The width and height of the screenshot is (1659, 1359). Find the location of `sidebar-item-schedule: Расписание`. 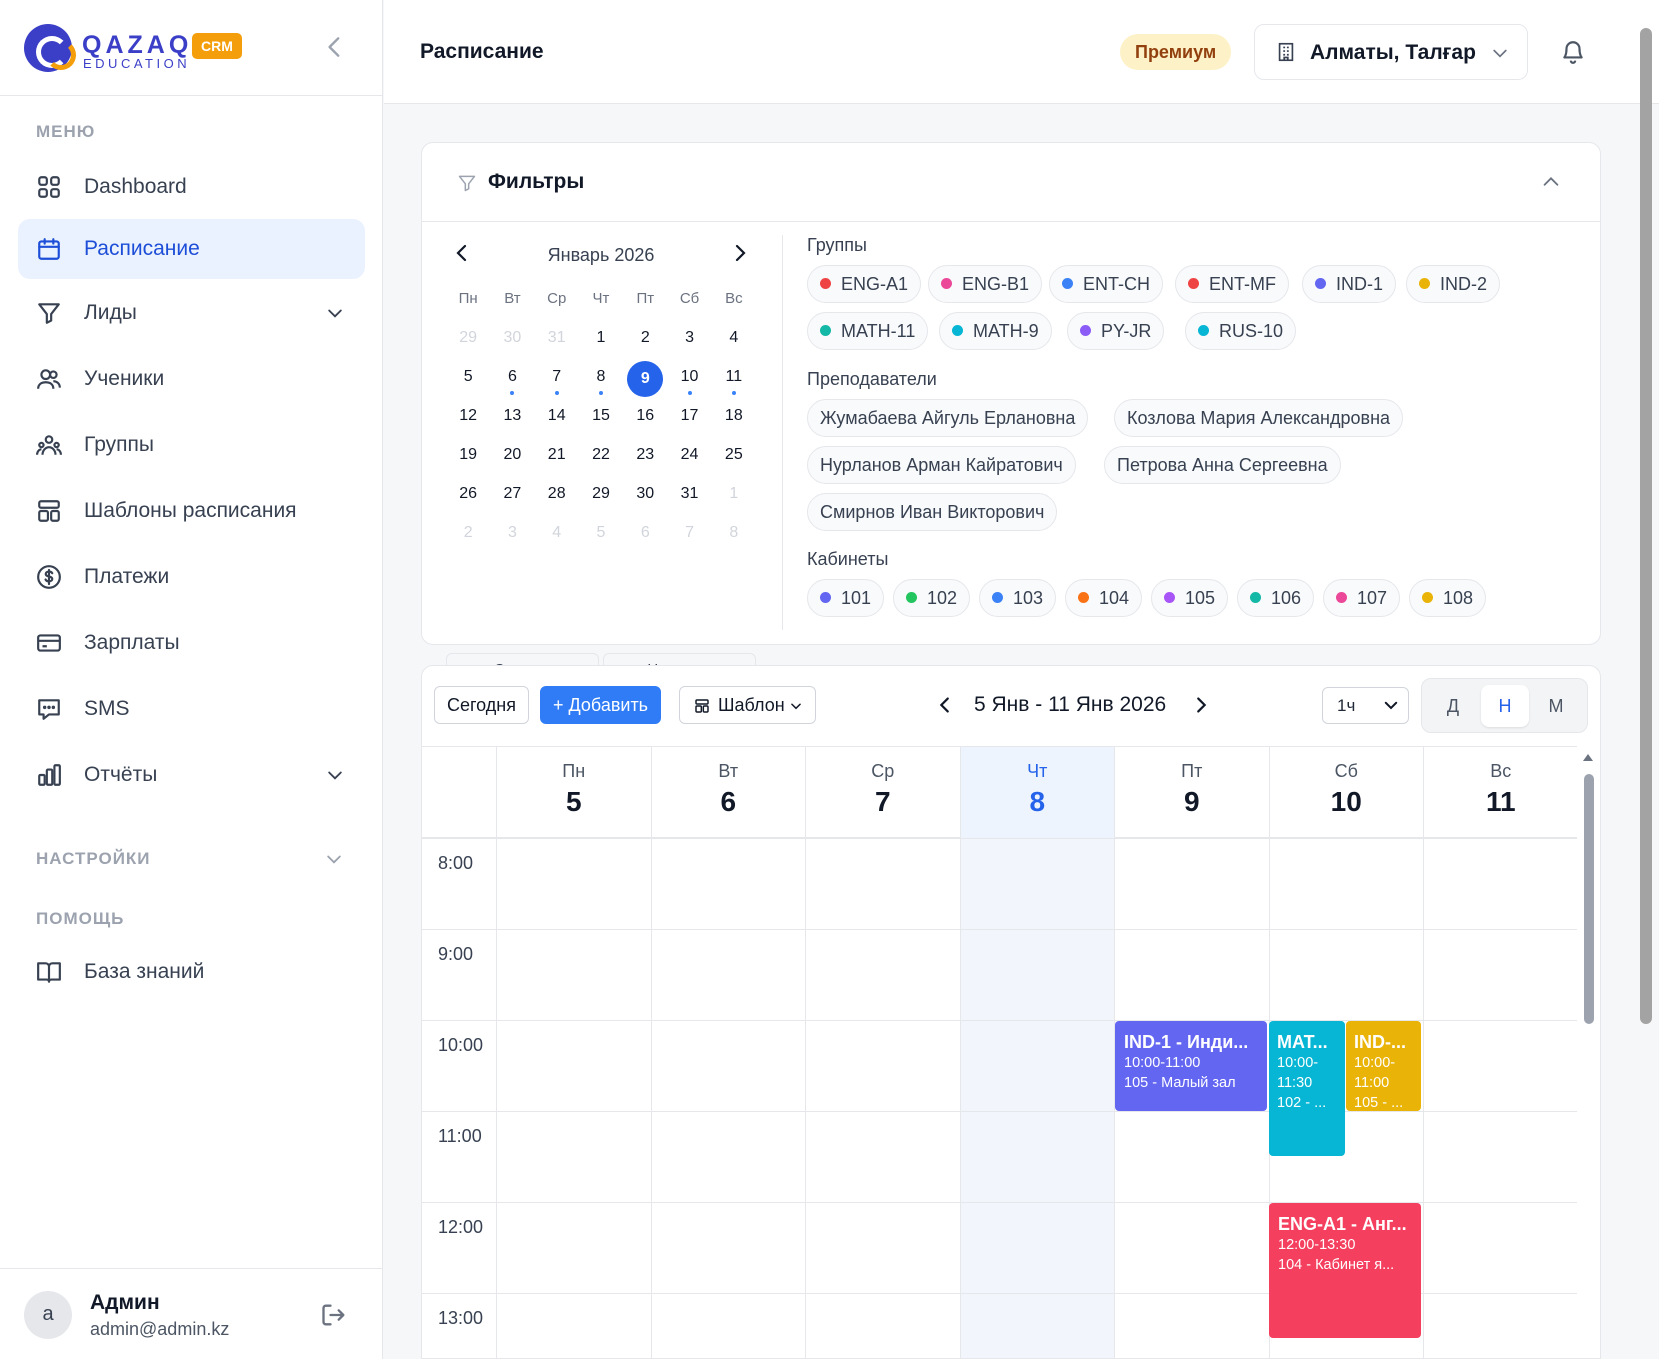

sidebar-item-schedule: Расписание is located at coordinates (191, 249).